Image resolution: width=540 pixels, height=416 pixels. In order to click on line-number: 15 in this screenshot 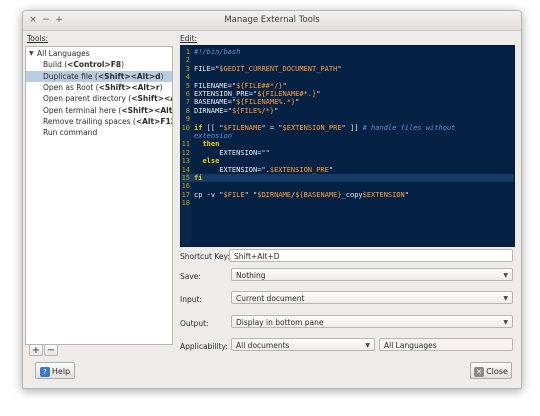, I will do `click(185, 178)`.